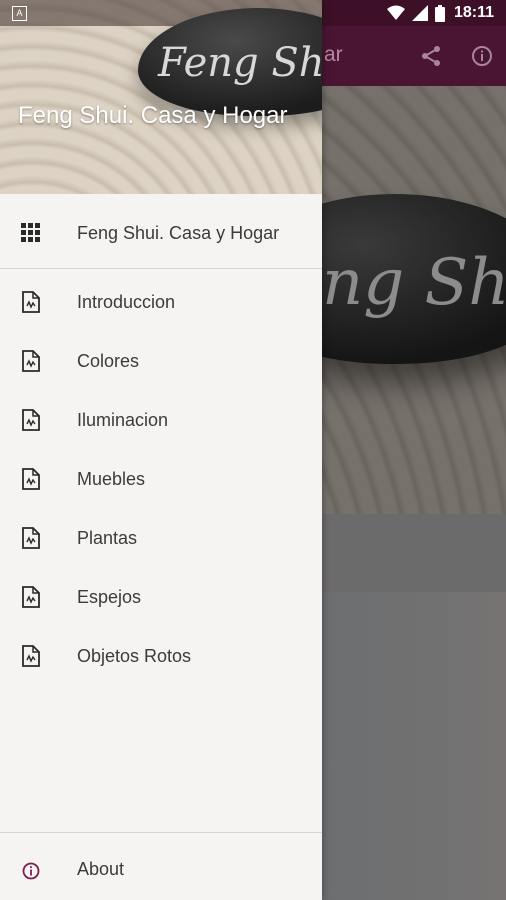 The image size is (506, 900). I want to click on info-icon, so click(31, 871).